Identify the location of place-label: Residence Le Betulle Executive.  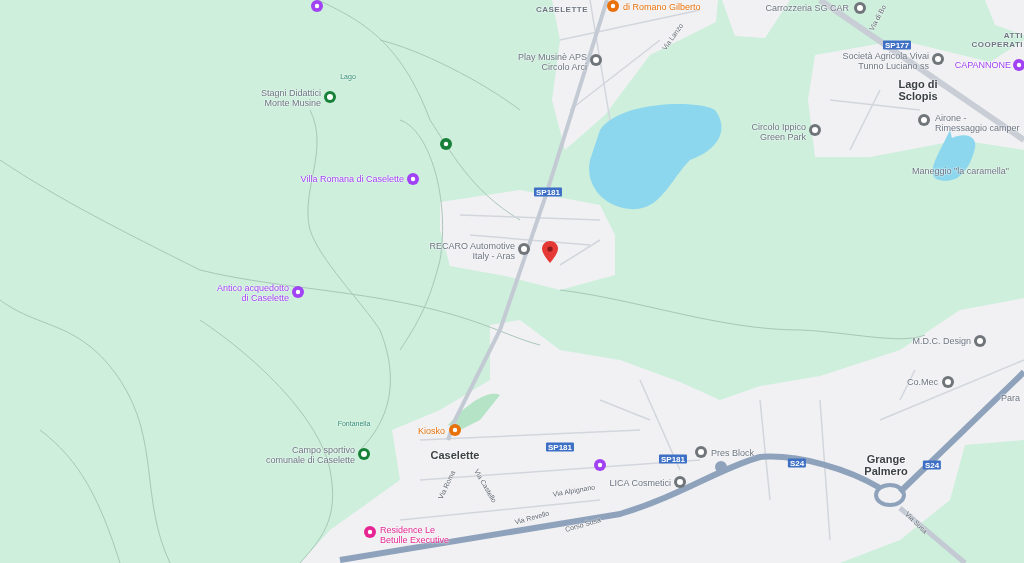
(415, 535).